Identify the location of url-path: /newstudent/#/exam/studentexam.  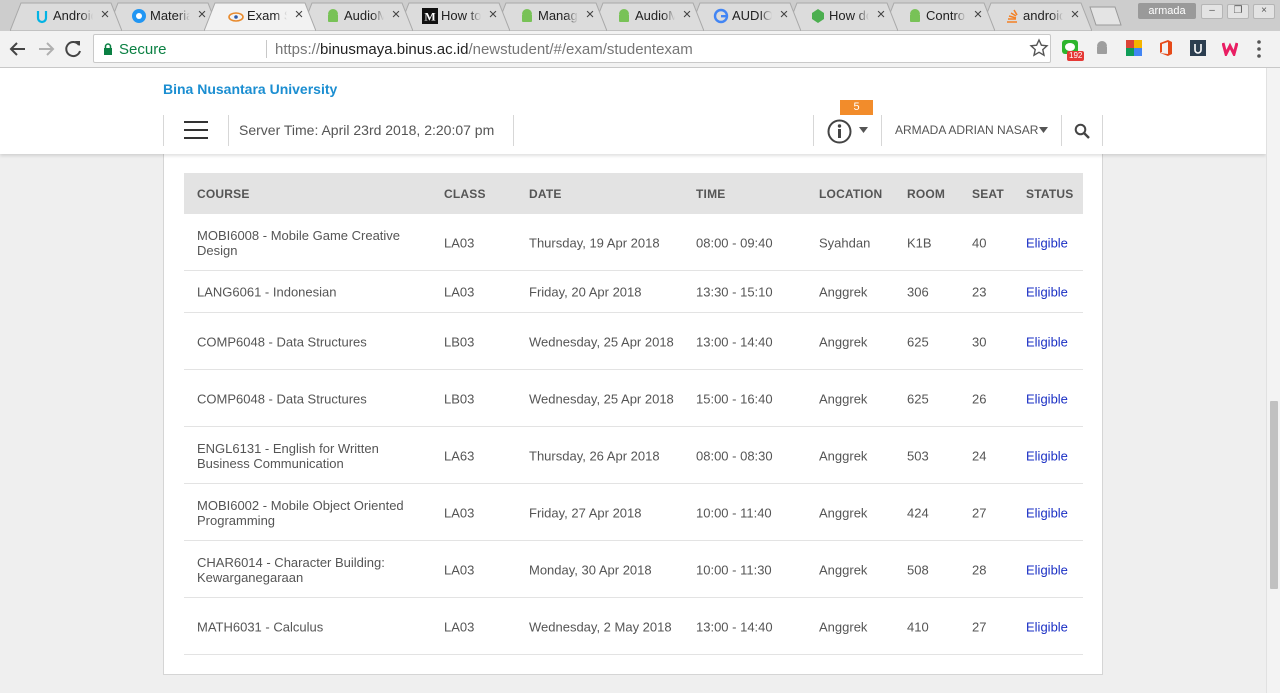
(580, 49).